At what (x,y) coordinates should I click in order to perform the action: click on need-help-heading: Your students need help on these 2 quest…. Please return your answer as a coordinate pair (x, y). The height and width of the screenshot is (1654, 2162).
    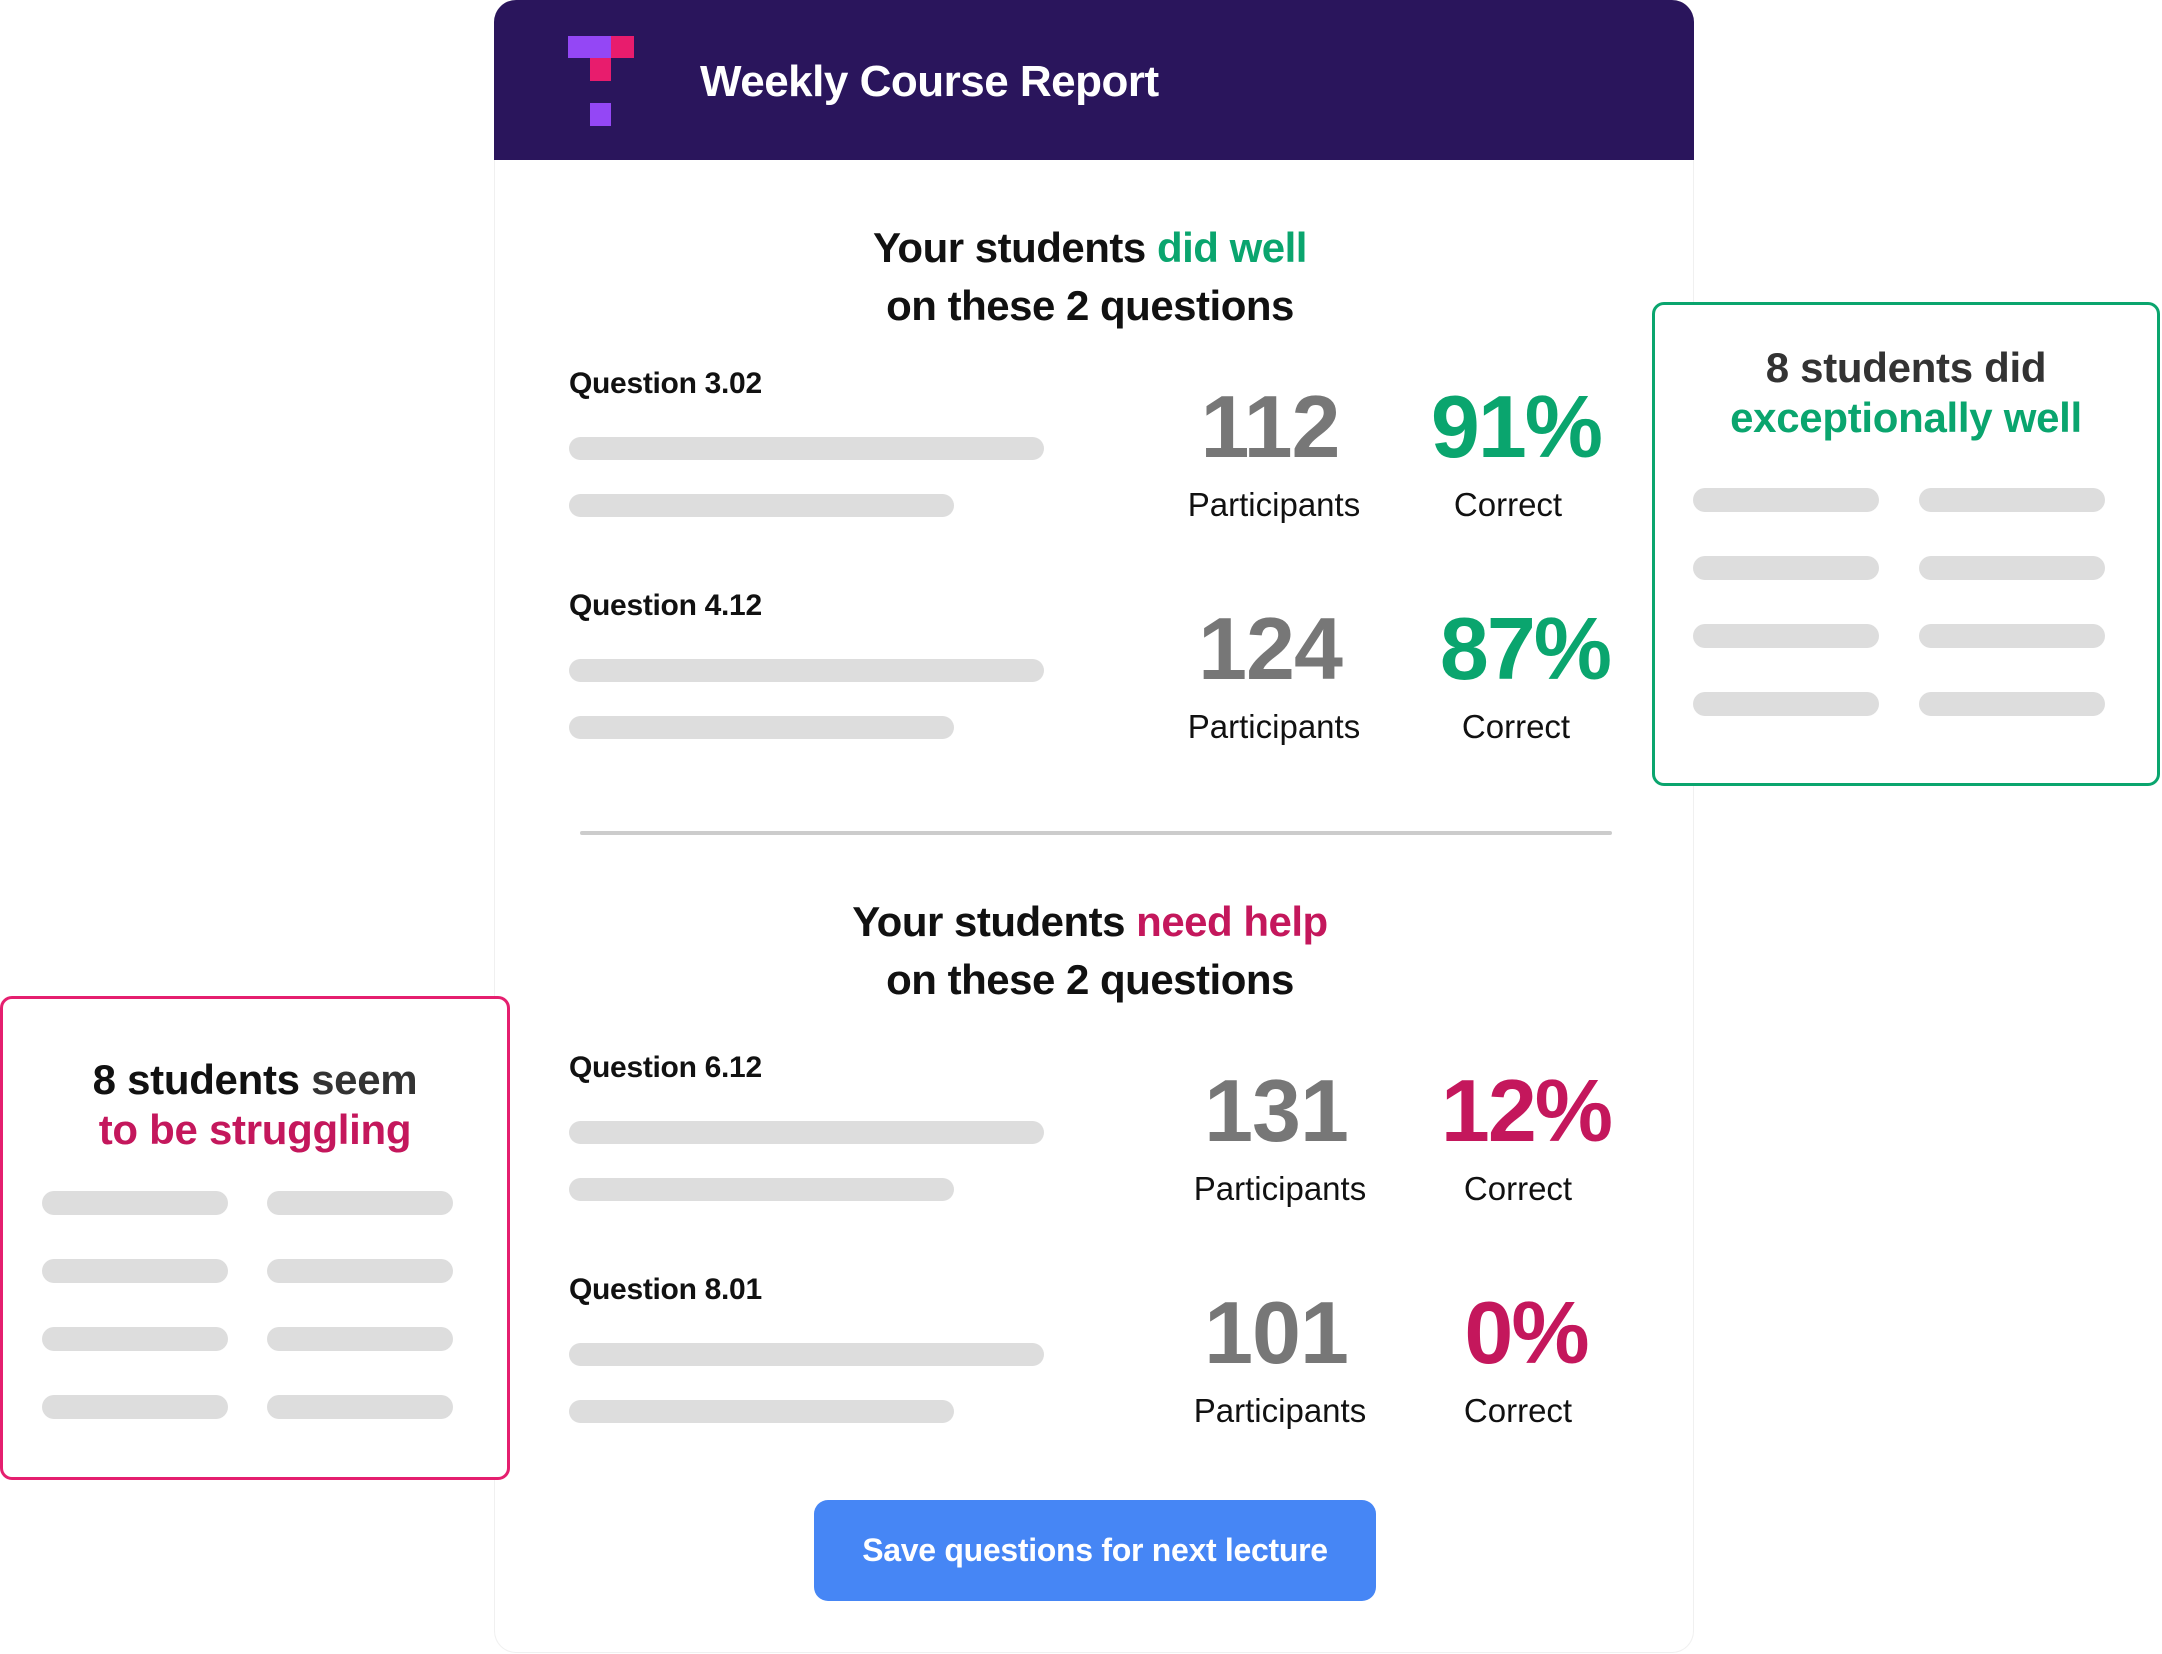
    Looking at the image, I should click on (1090, 951).